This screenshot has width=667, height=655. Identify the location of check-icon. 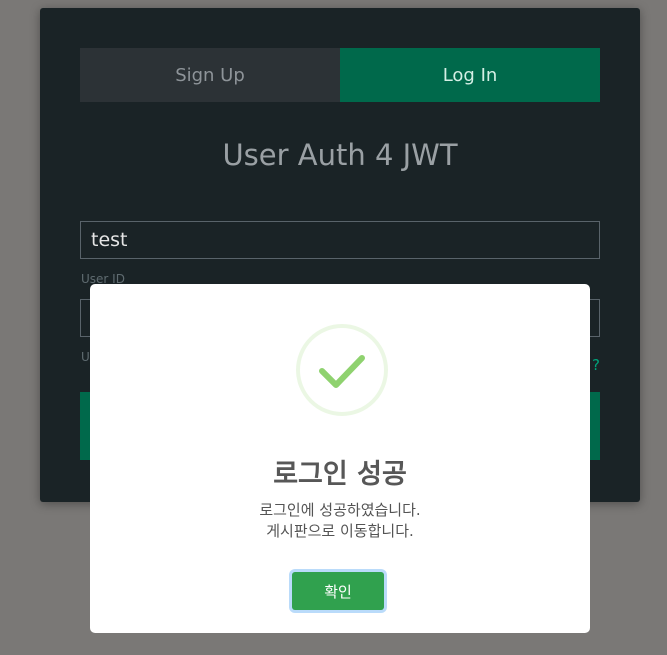
(342, 370).